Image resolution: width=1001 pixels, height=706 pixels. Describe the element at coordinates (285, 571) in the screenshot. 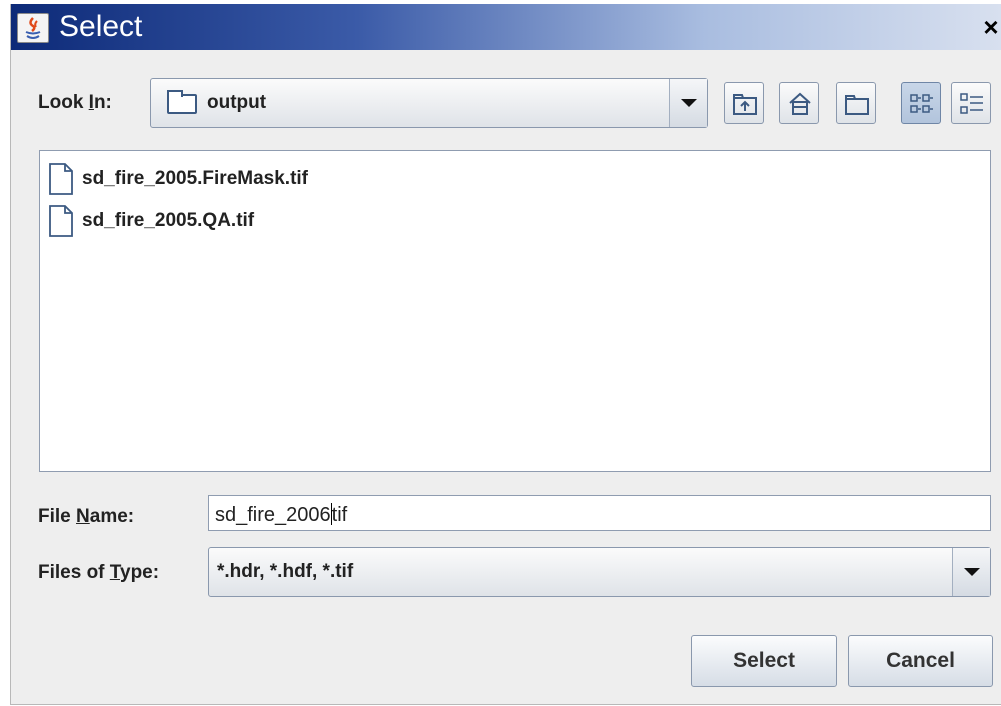

I see `files-of-type-value: *.hdr, *.hdf, *.tif` at that location.